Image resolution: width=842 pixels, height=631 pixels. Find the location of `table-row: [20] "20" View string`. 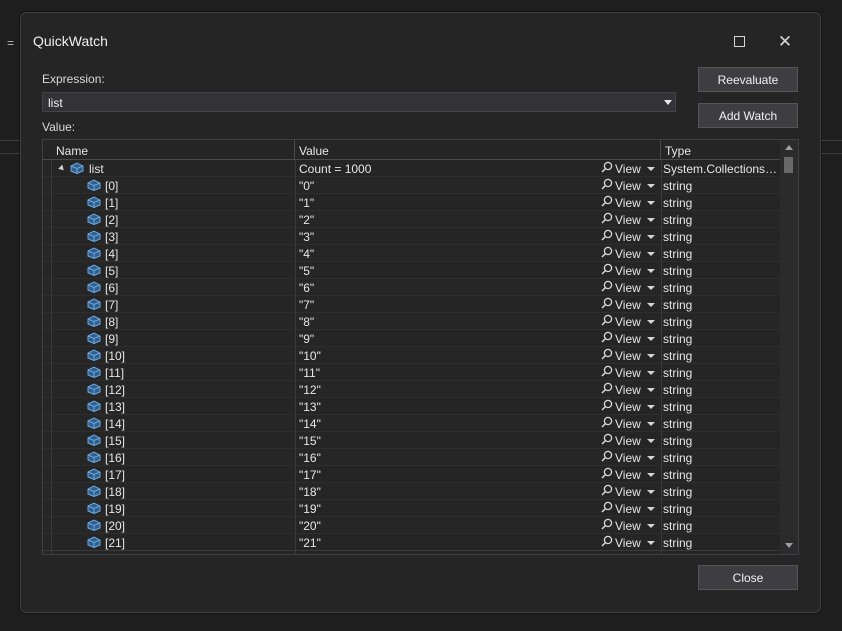

table-row: [20] "20" View string is located at coordinates (411, 525).